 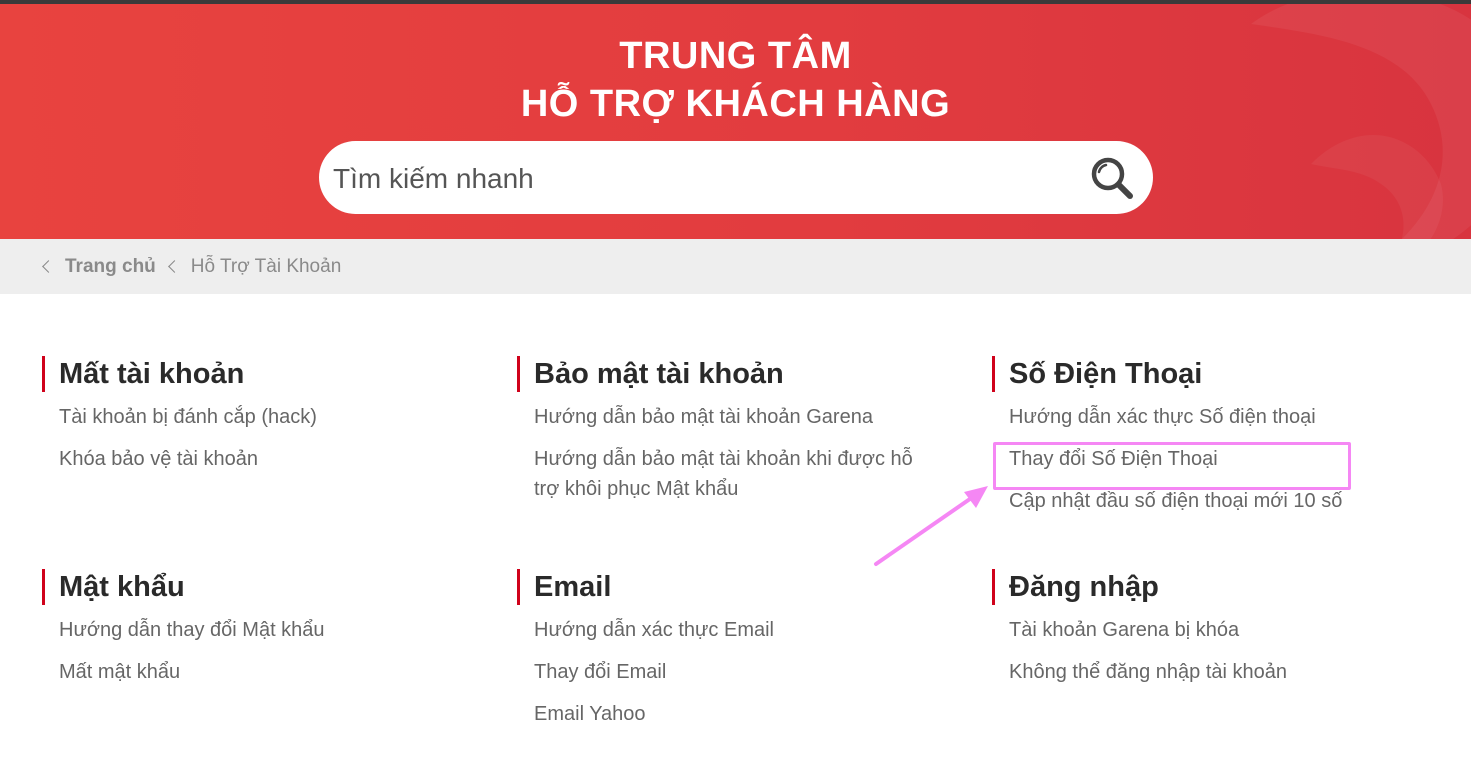 What do you see at coordinates (734, 417) in the screenshot?
I see `link-garena-security-guide: Hướng dẫn bảo mật tài khoản Garena` at bounding box center [734, 417].